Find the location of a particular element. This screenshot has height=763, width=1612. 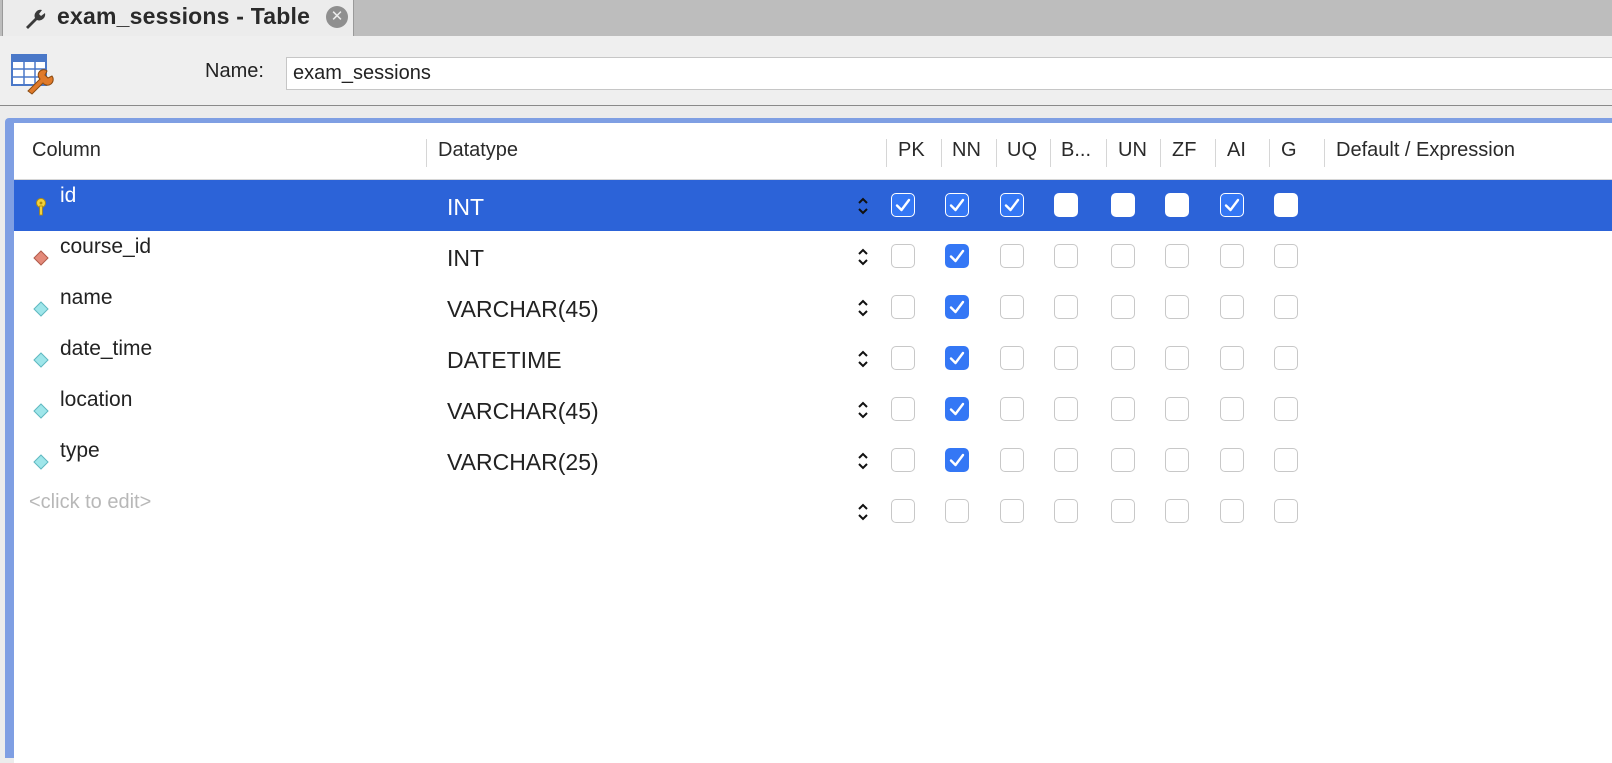

column-name: type is located at coordinates (80, 451).